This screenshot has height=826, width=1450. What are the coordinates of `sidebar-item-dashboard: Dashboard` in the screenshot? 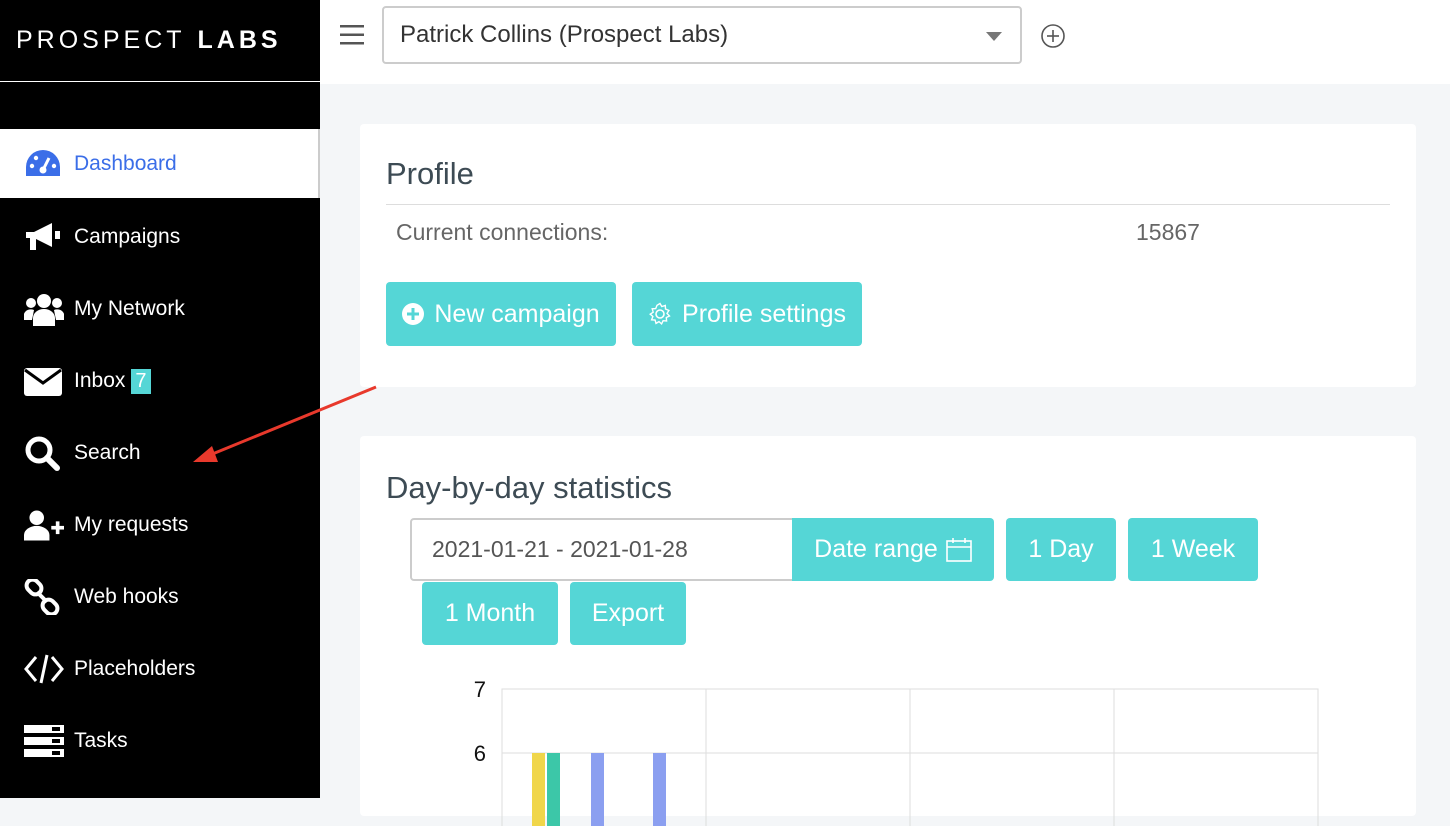 It's located at (160, 163).